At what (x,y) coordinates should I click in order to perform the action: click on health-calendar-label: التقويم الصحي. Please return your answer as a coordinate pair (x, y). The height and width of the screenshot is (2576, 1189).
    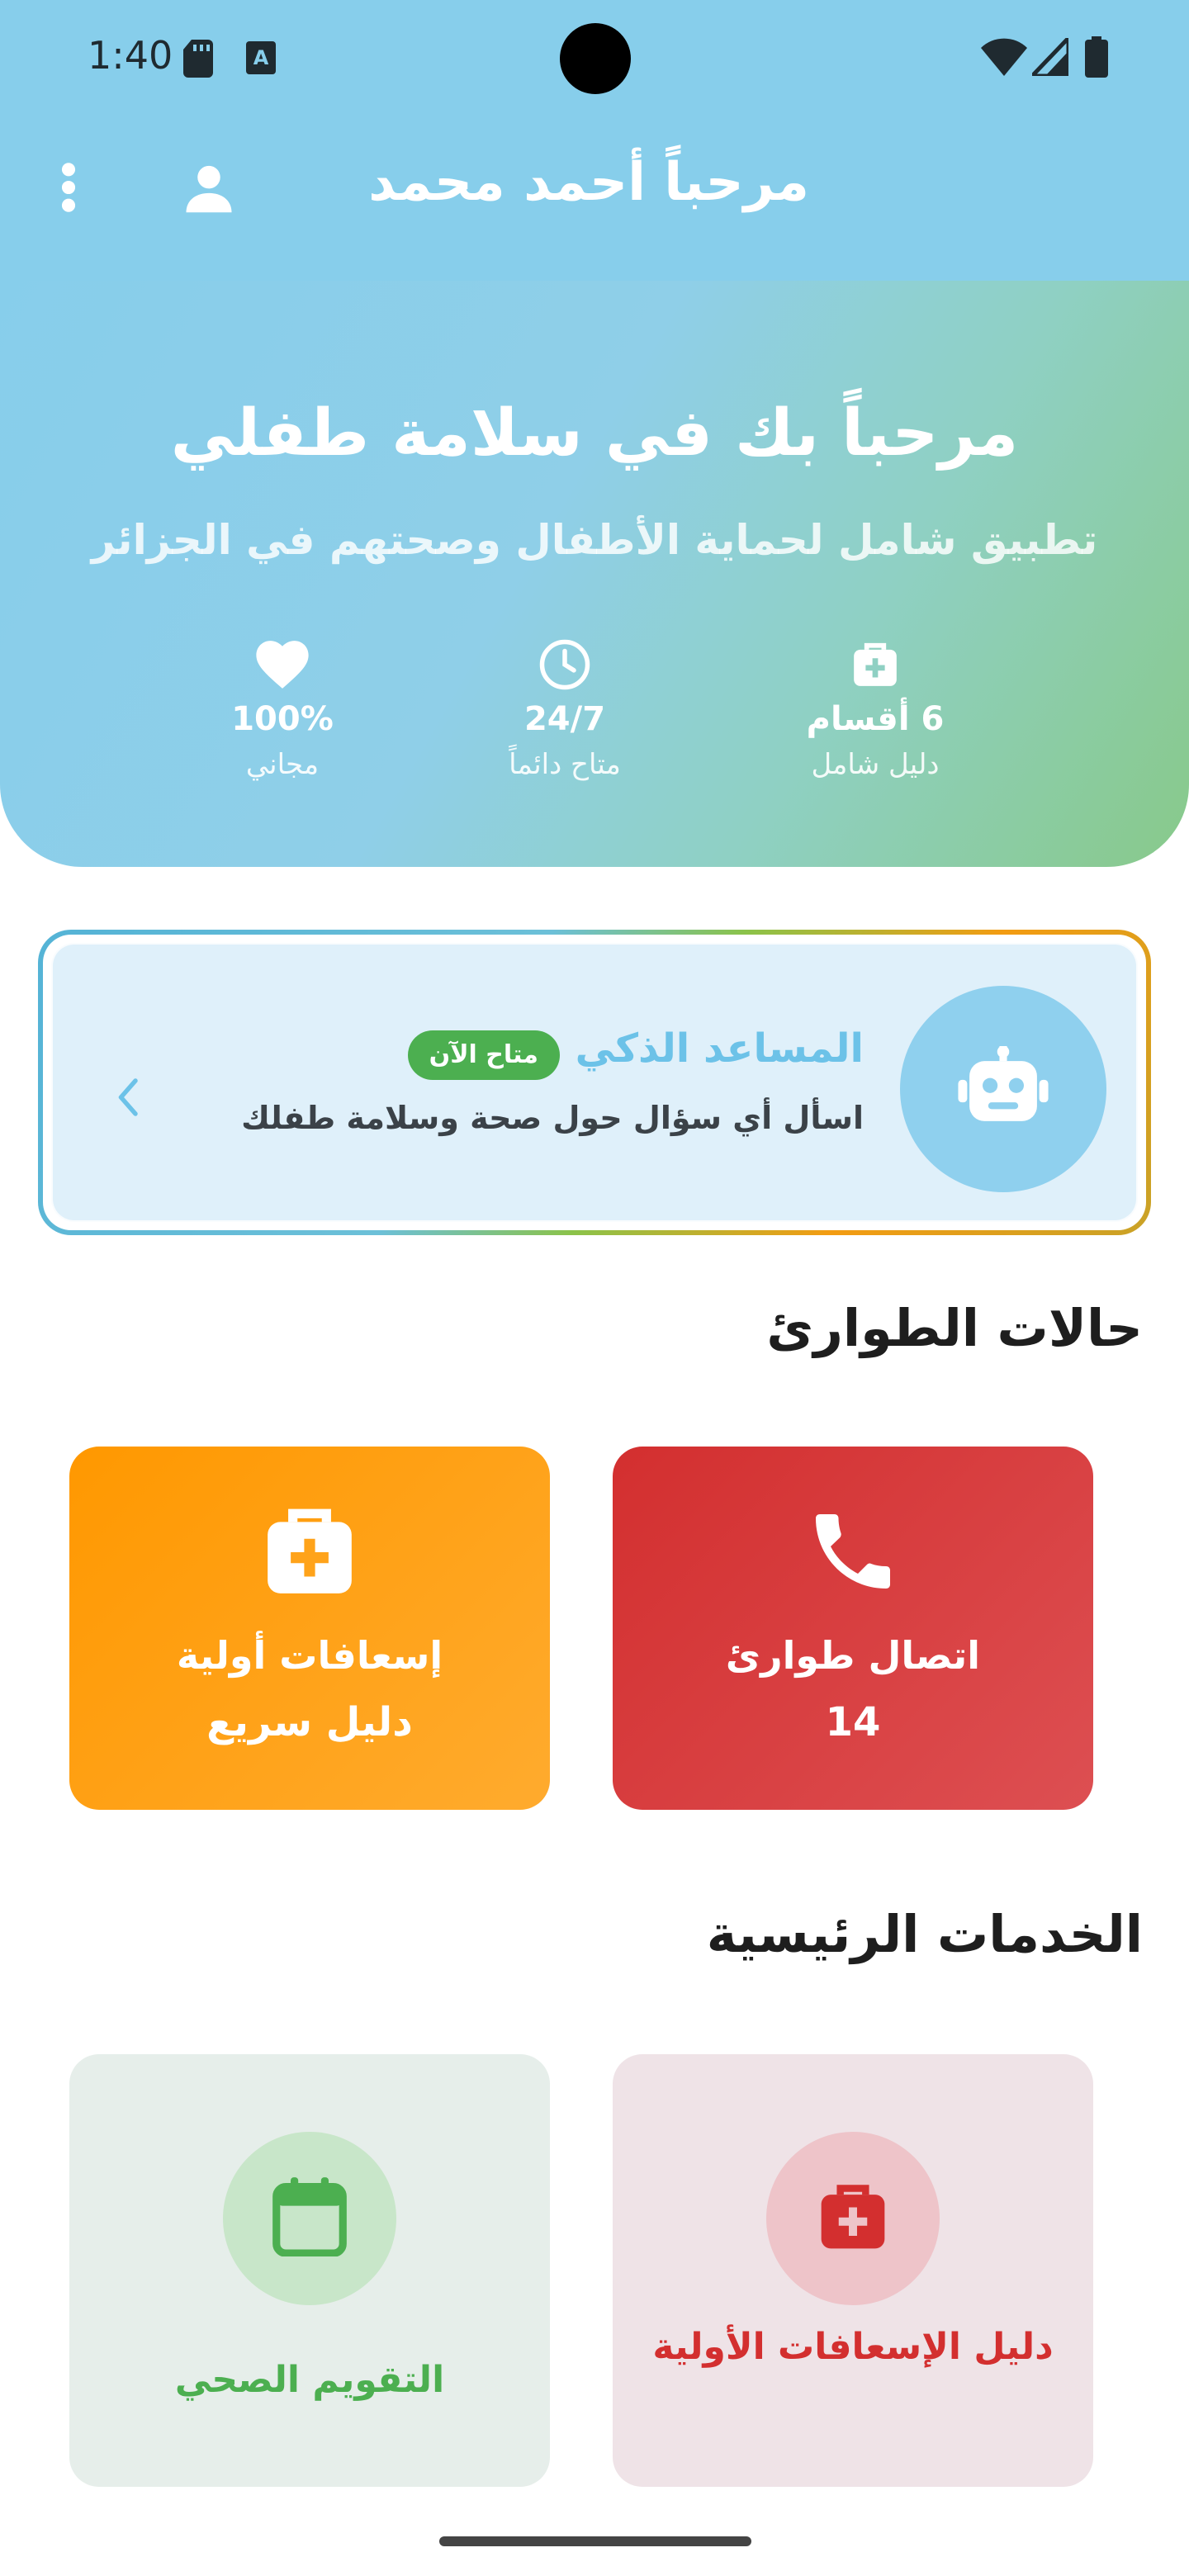
    Looking at the image, I should click on (309, 2380).